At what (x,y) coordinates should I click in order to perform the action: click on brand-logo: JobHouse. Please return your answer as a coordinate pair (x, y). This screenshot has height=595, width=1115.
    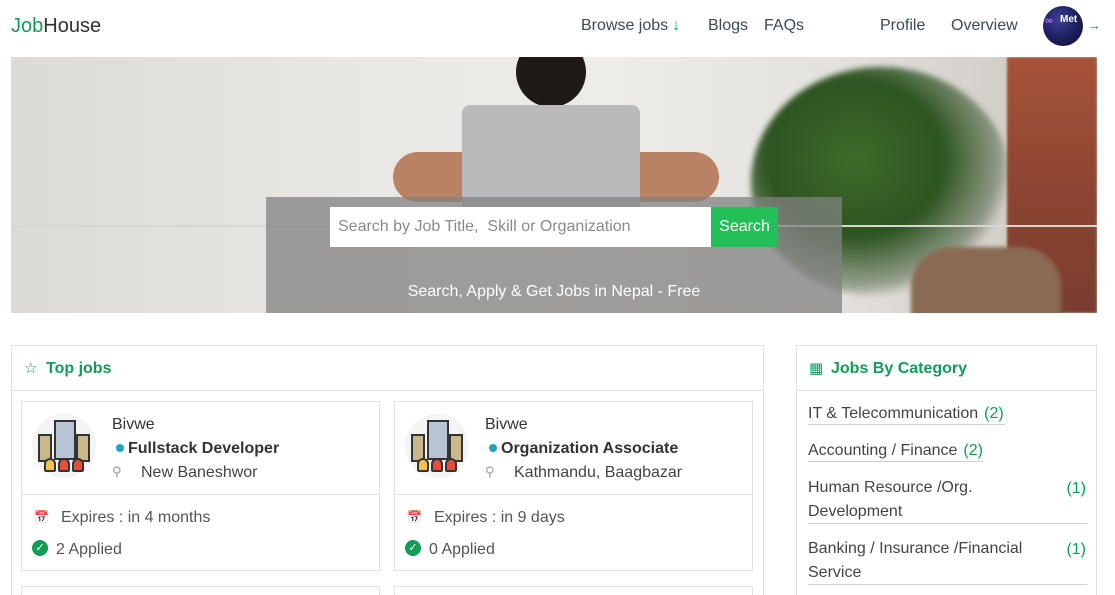
    Looking at the image, I should click on (56, 26).